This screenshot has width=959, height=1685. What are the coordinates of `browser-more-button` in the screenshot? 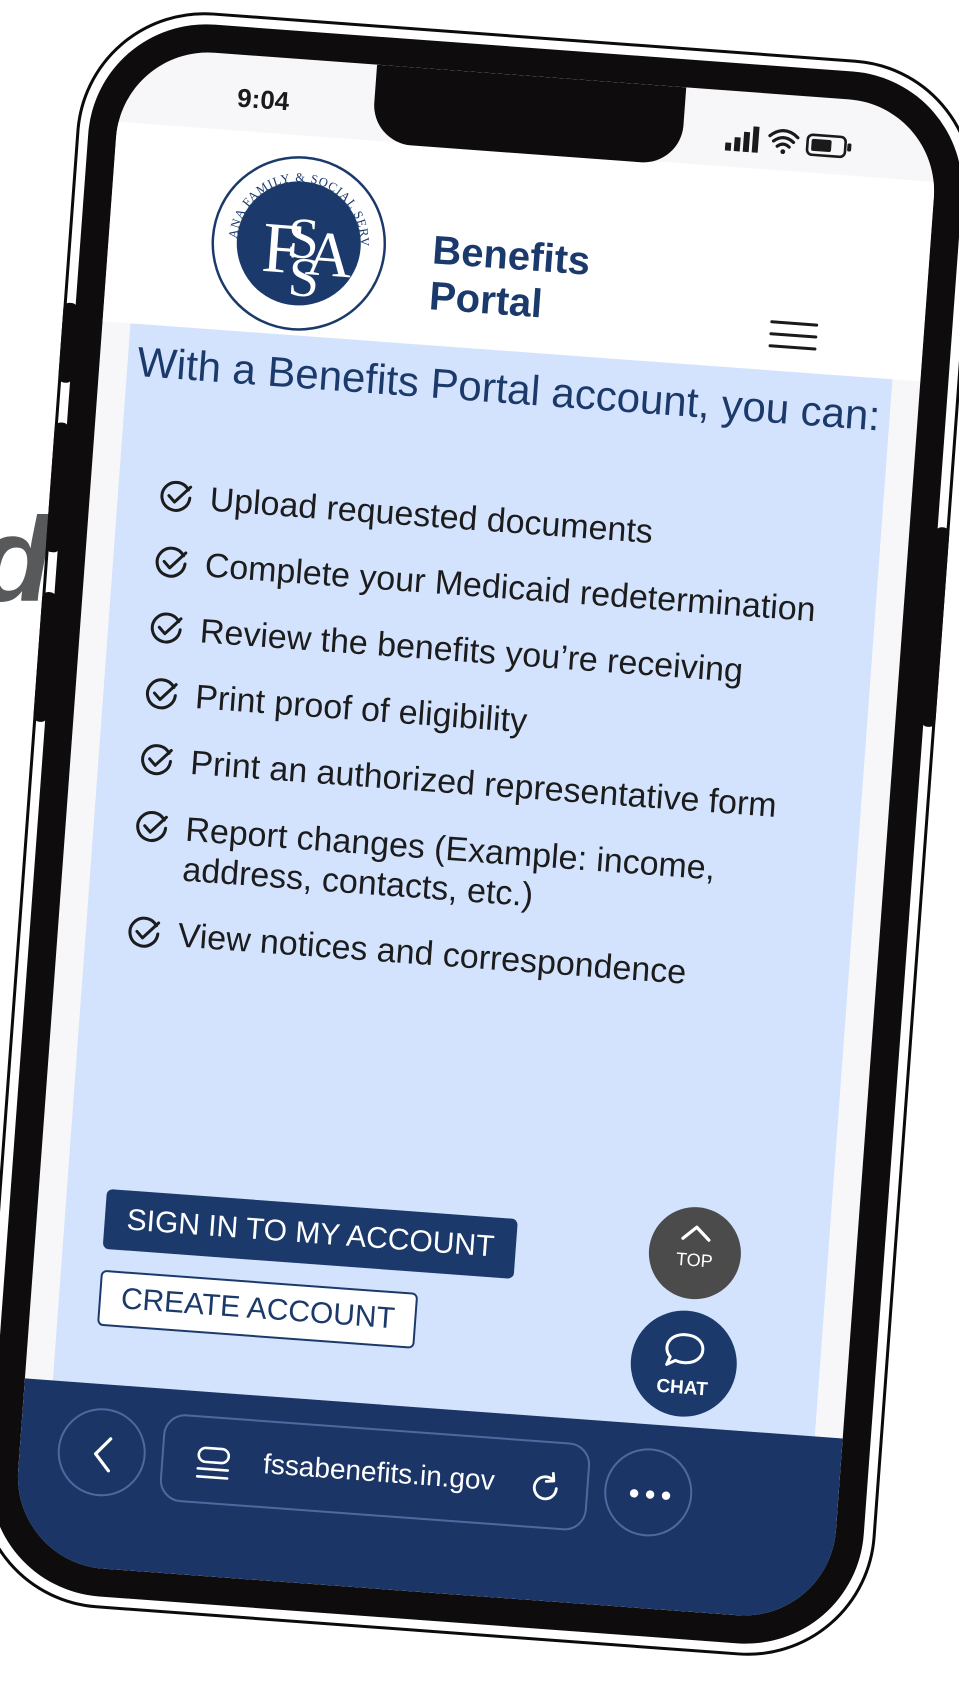 It's located at (648, 1492).